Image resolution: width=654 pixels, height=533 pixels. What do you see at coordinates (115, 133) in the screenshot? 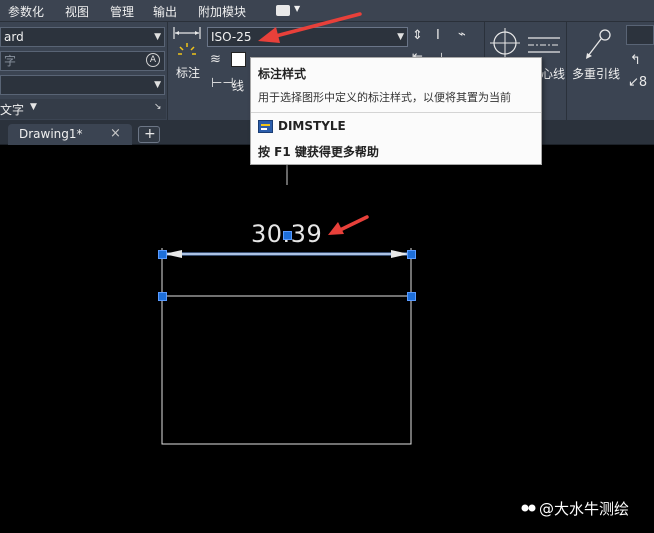
I see `close-icon: ×` at bounding box center [115, 133].